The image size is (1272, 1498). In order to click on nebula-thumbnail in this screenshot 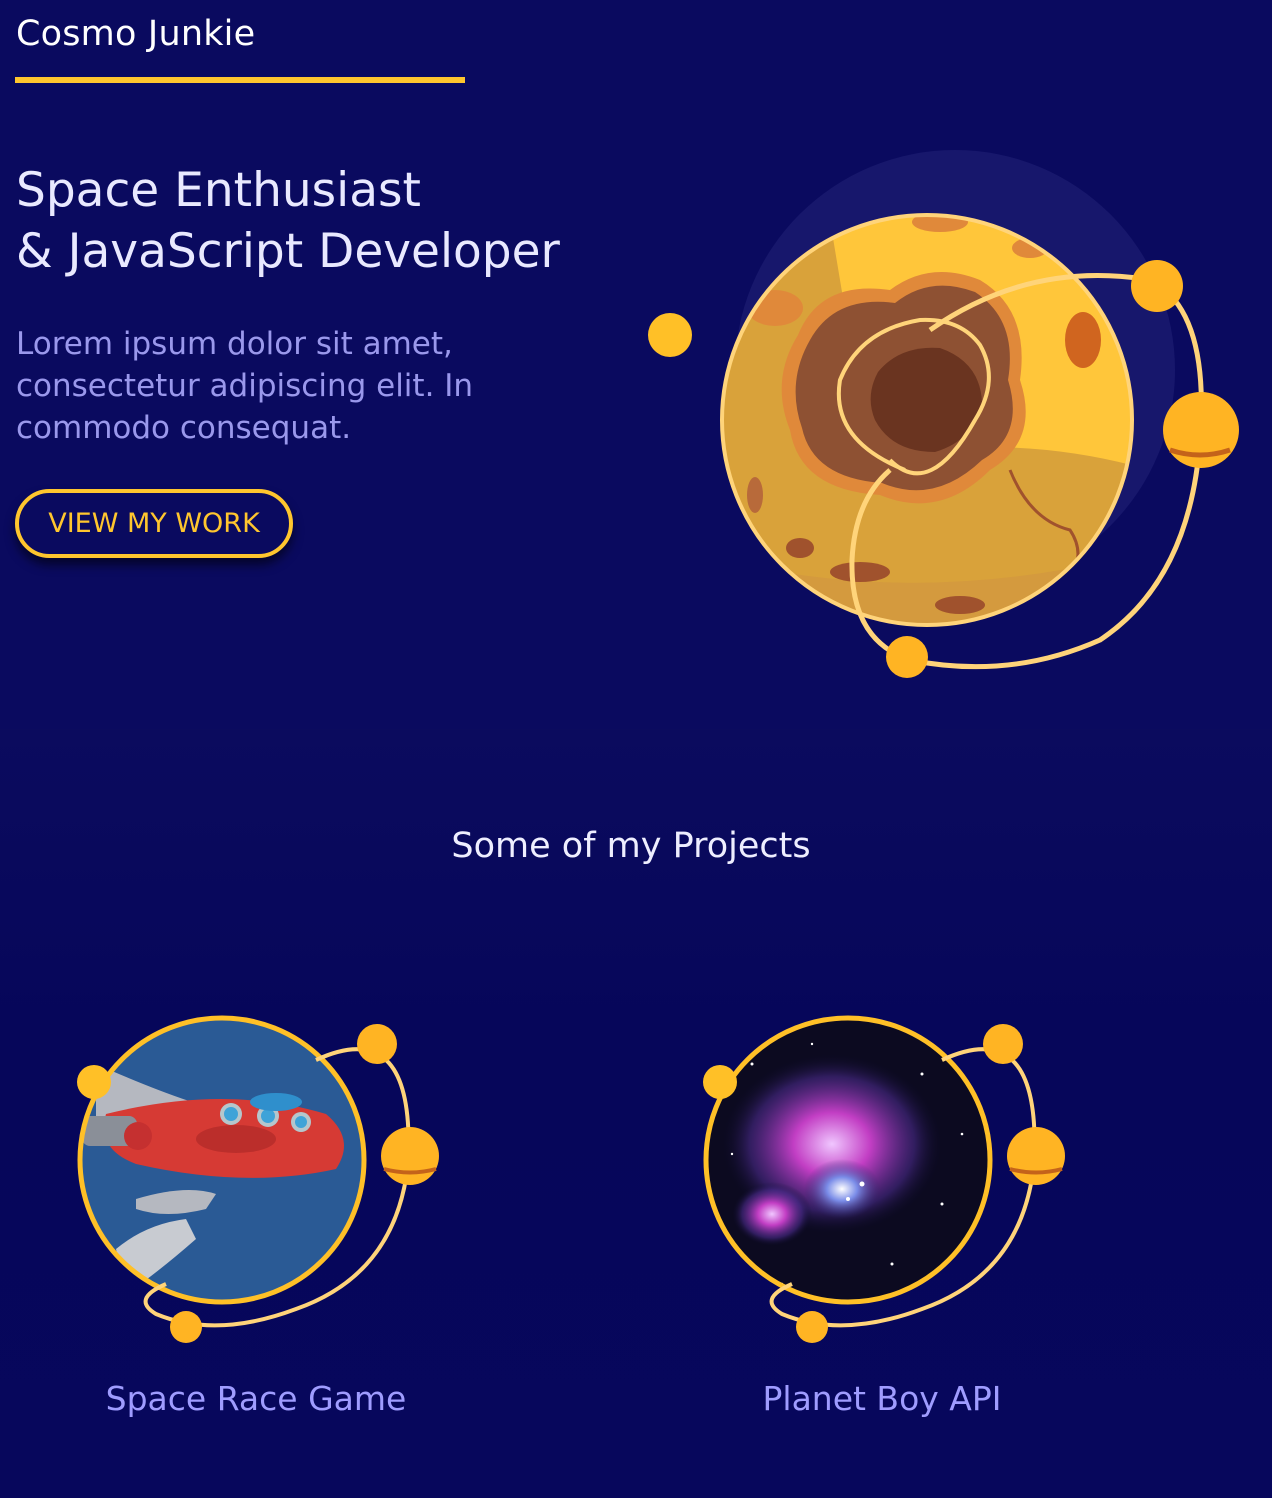, I will do `click(882, 1184)`.